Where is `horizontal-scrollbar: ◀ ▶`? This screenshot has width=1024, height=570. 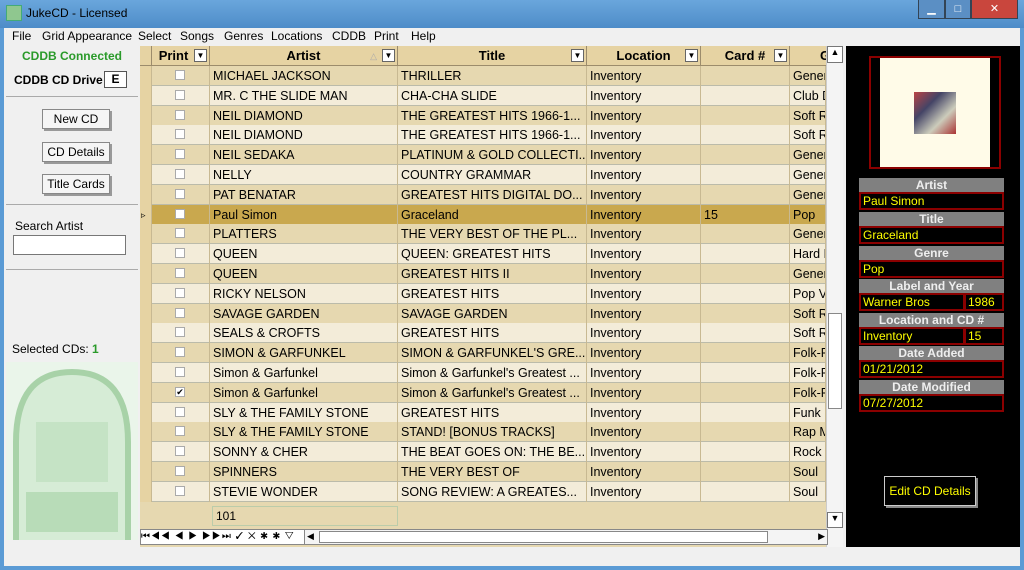
horizontal-scrollbar: ◀ ▶ is located at coordinates (566, 537).